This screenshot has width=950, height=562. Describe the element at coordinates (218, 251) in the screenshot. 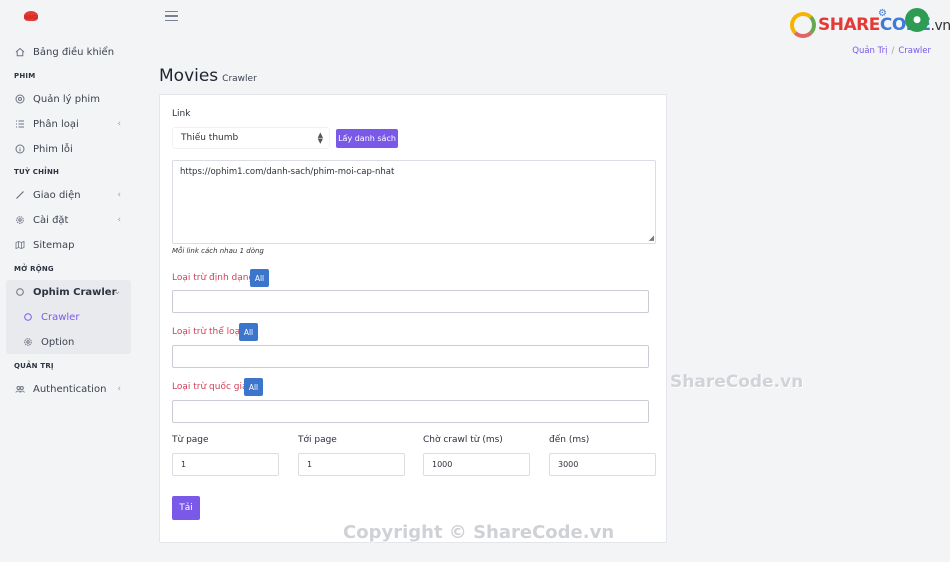

I see `links-hint: Mỗi link cách nhau 1 dòng` at that location.